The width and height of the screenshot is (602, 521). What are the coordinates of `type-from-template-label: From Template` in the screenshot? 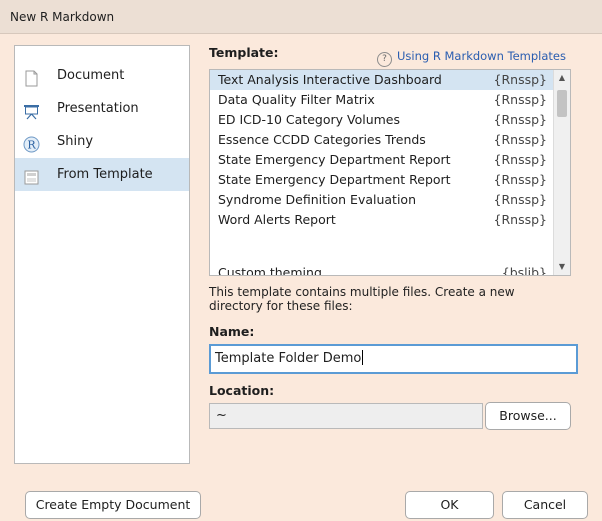 It's located at (105, 174).